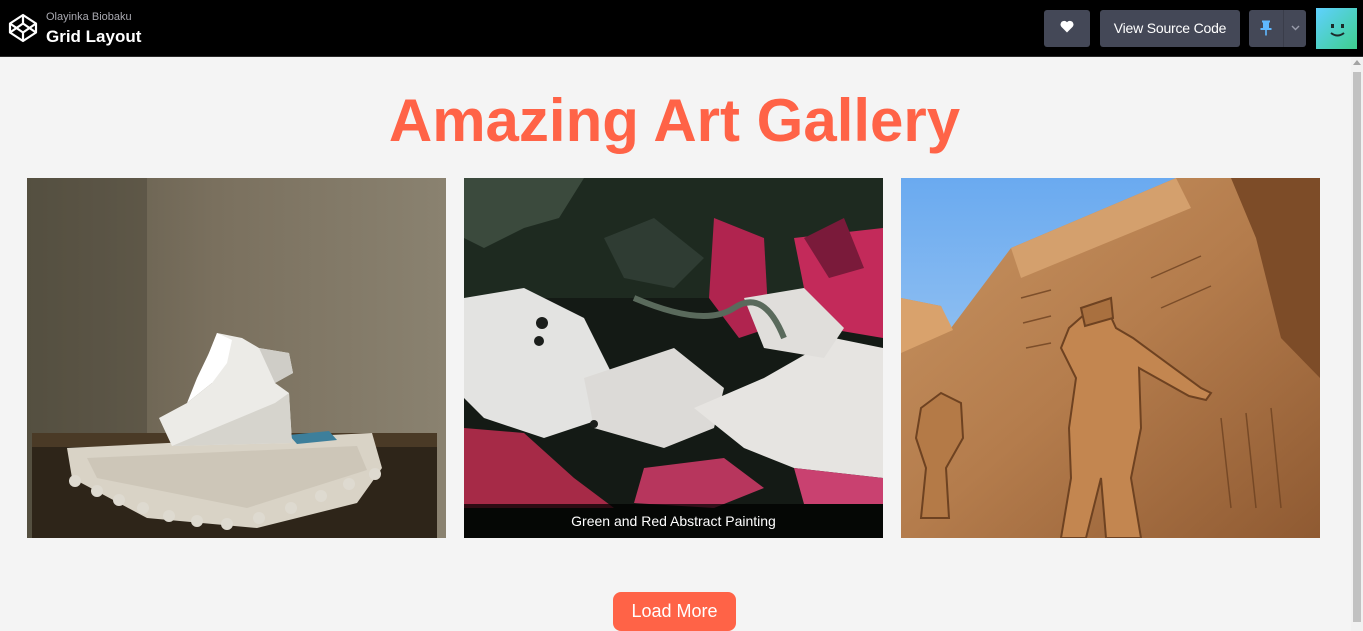  Describe the element at coordinates (1357, 62) in the screenshot. I see `scroll-up-arrow-icon` at that location.